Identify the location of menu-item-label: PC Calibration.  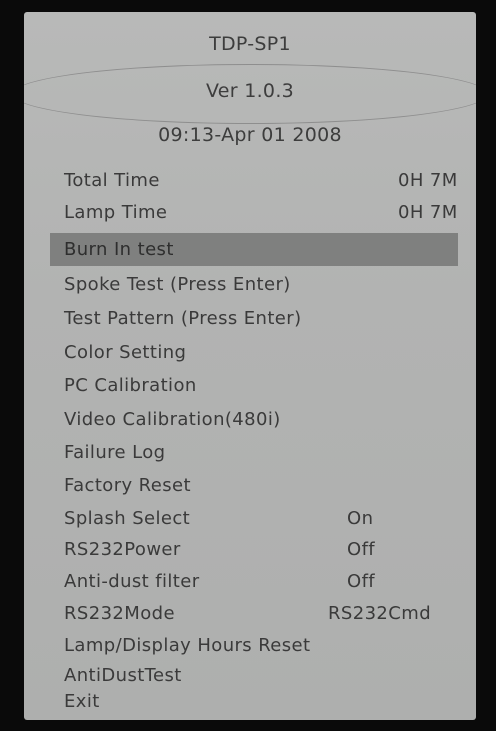
(130, 385).